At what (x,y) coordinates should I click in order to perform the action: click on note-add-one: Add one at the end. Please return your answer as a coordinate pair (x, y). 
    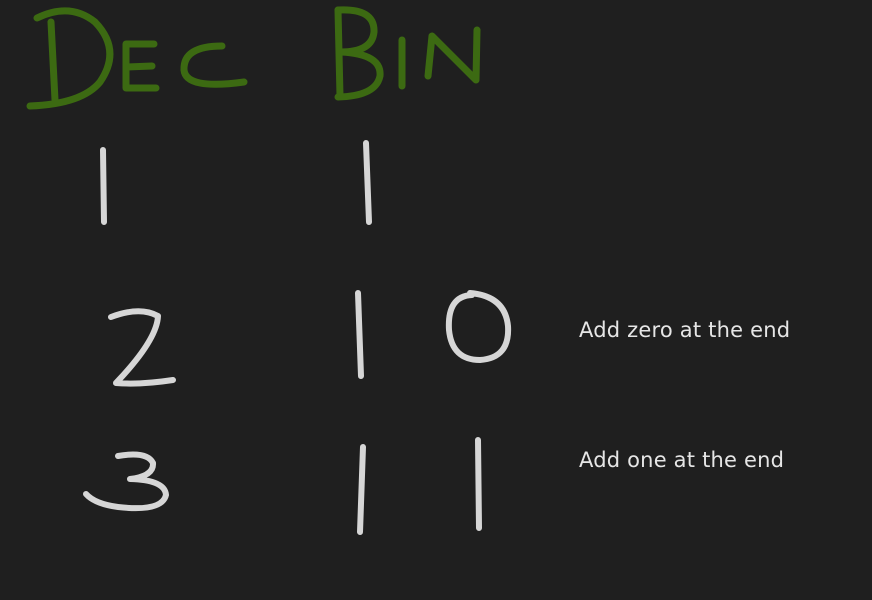
    Looking at the image, I should click on (682, 460).